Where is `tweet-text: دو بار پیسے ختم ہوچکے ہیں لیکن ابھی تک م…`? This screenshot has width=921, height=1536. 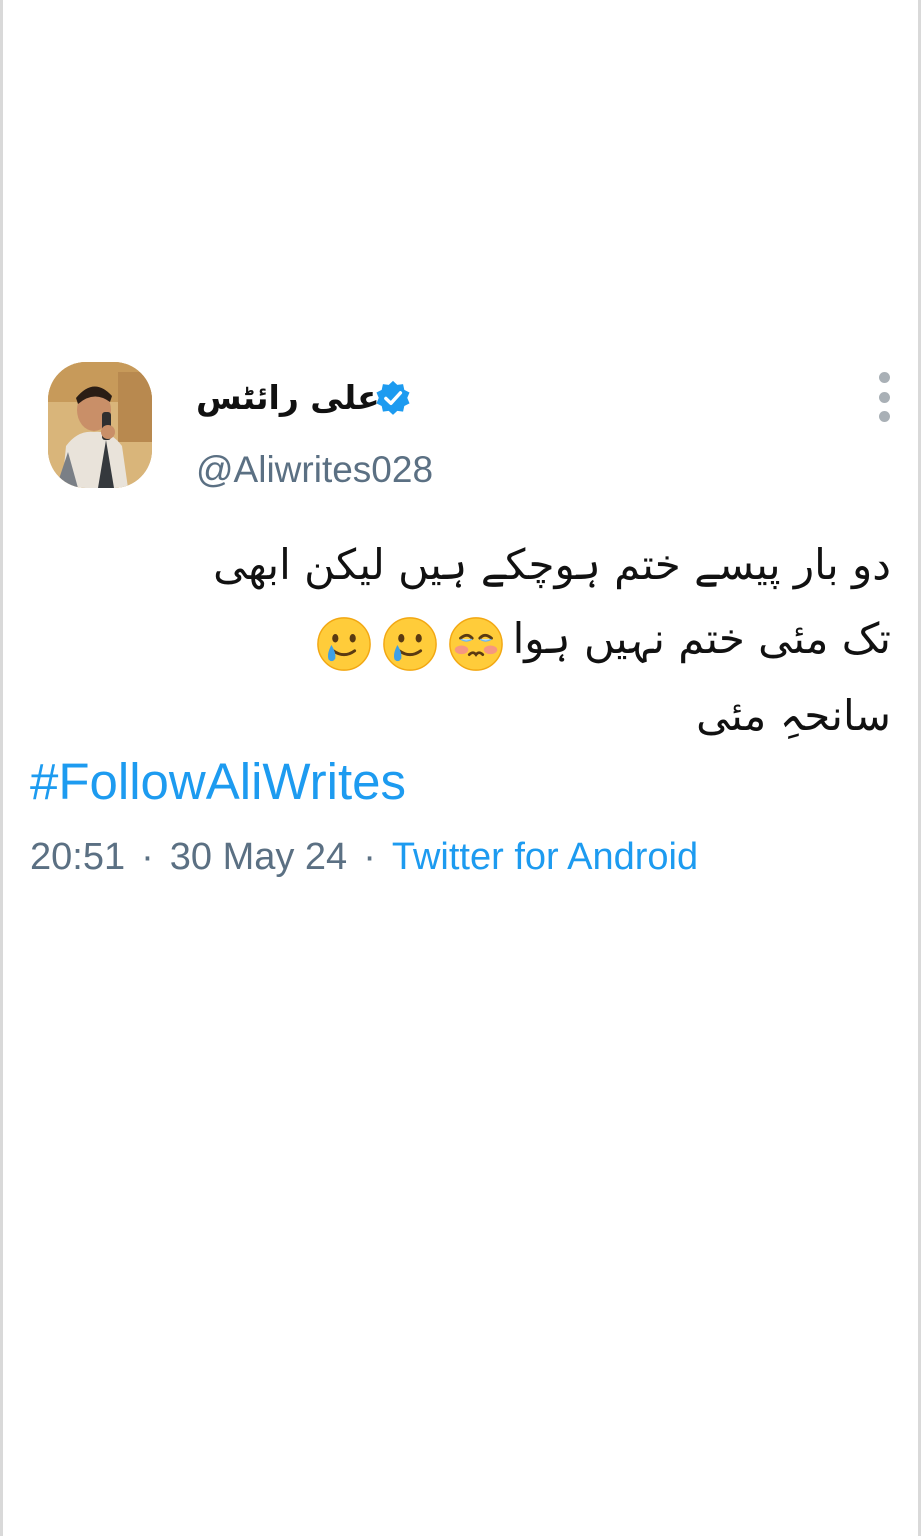
tweet-text: دو بار پیسے ختم ہوچکے ہیں لیکن ابھی تک م… is located at coordinates (491, 640).